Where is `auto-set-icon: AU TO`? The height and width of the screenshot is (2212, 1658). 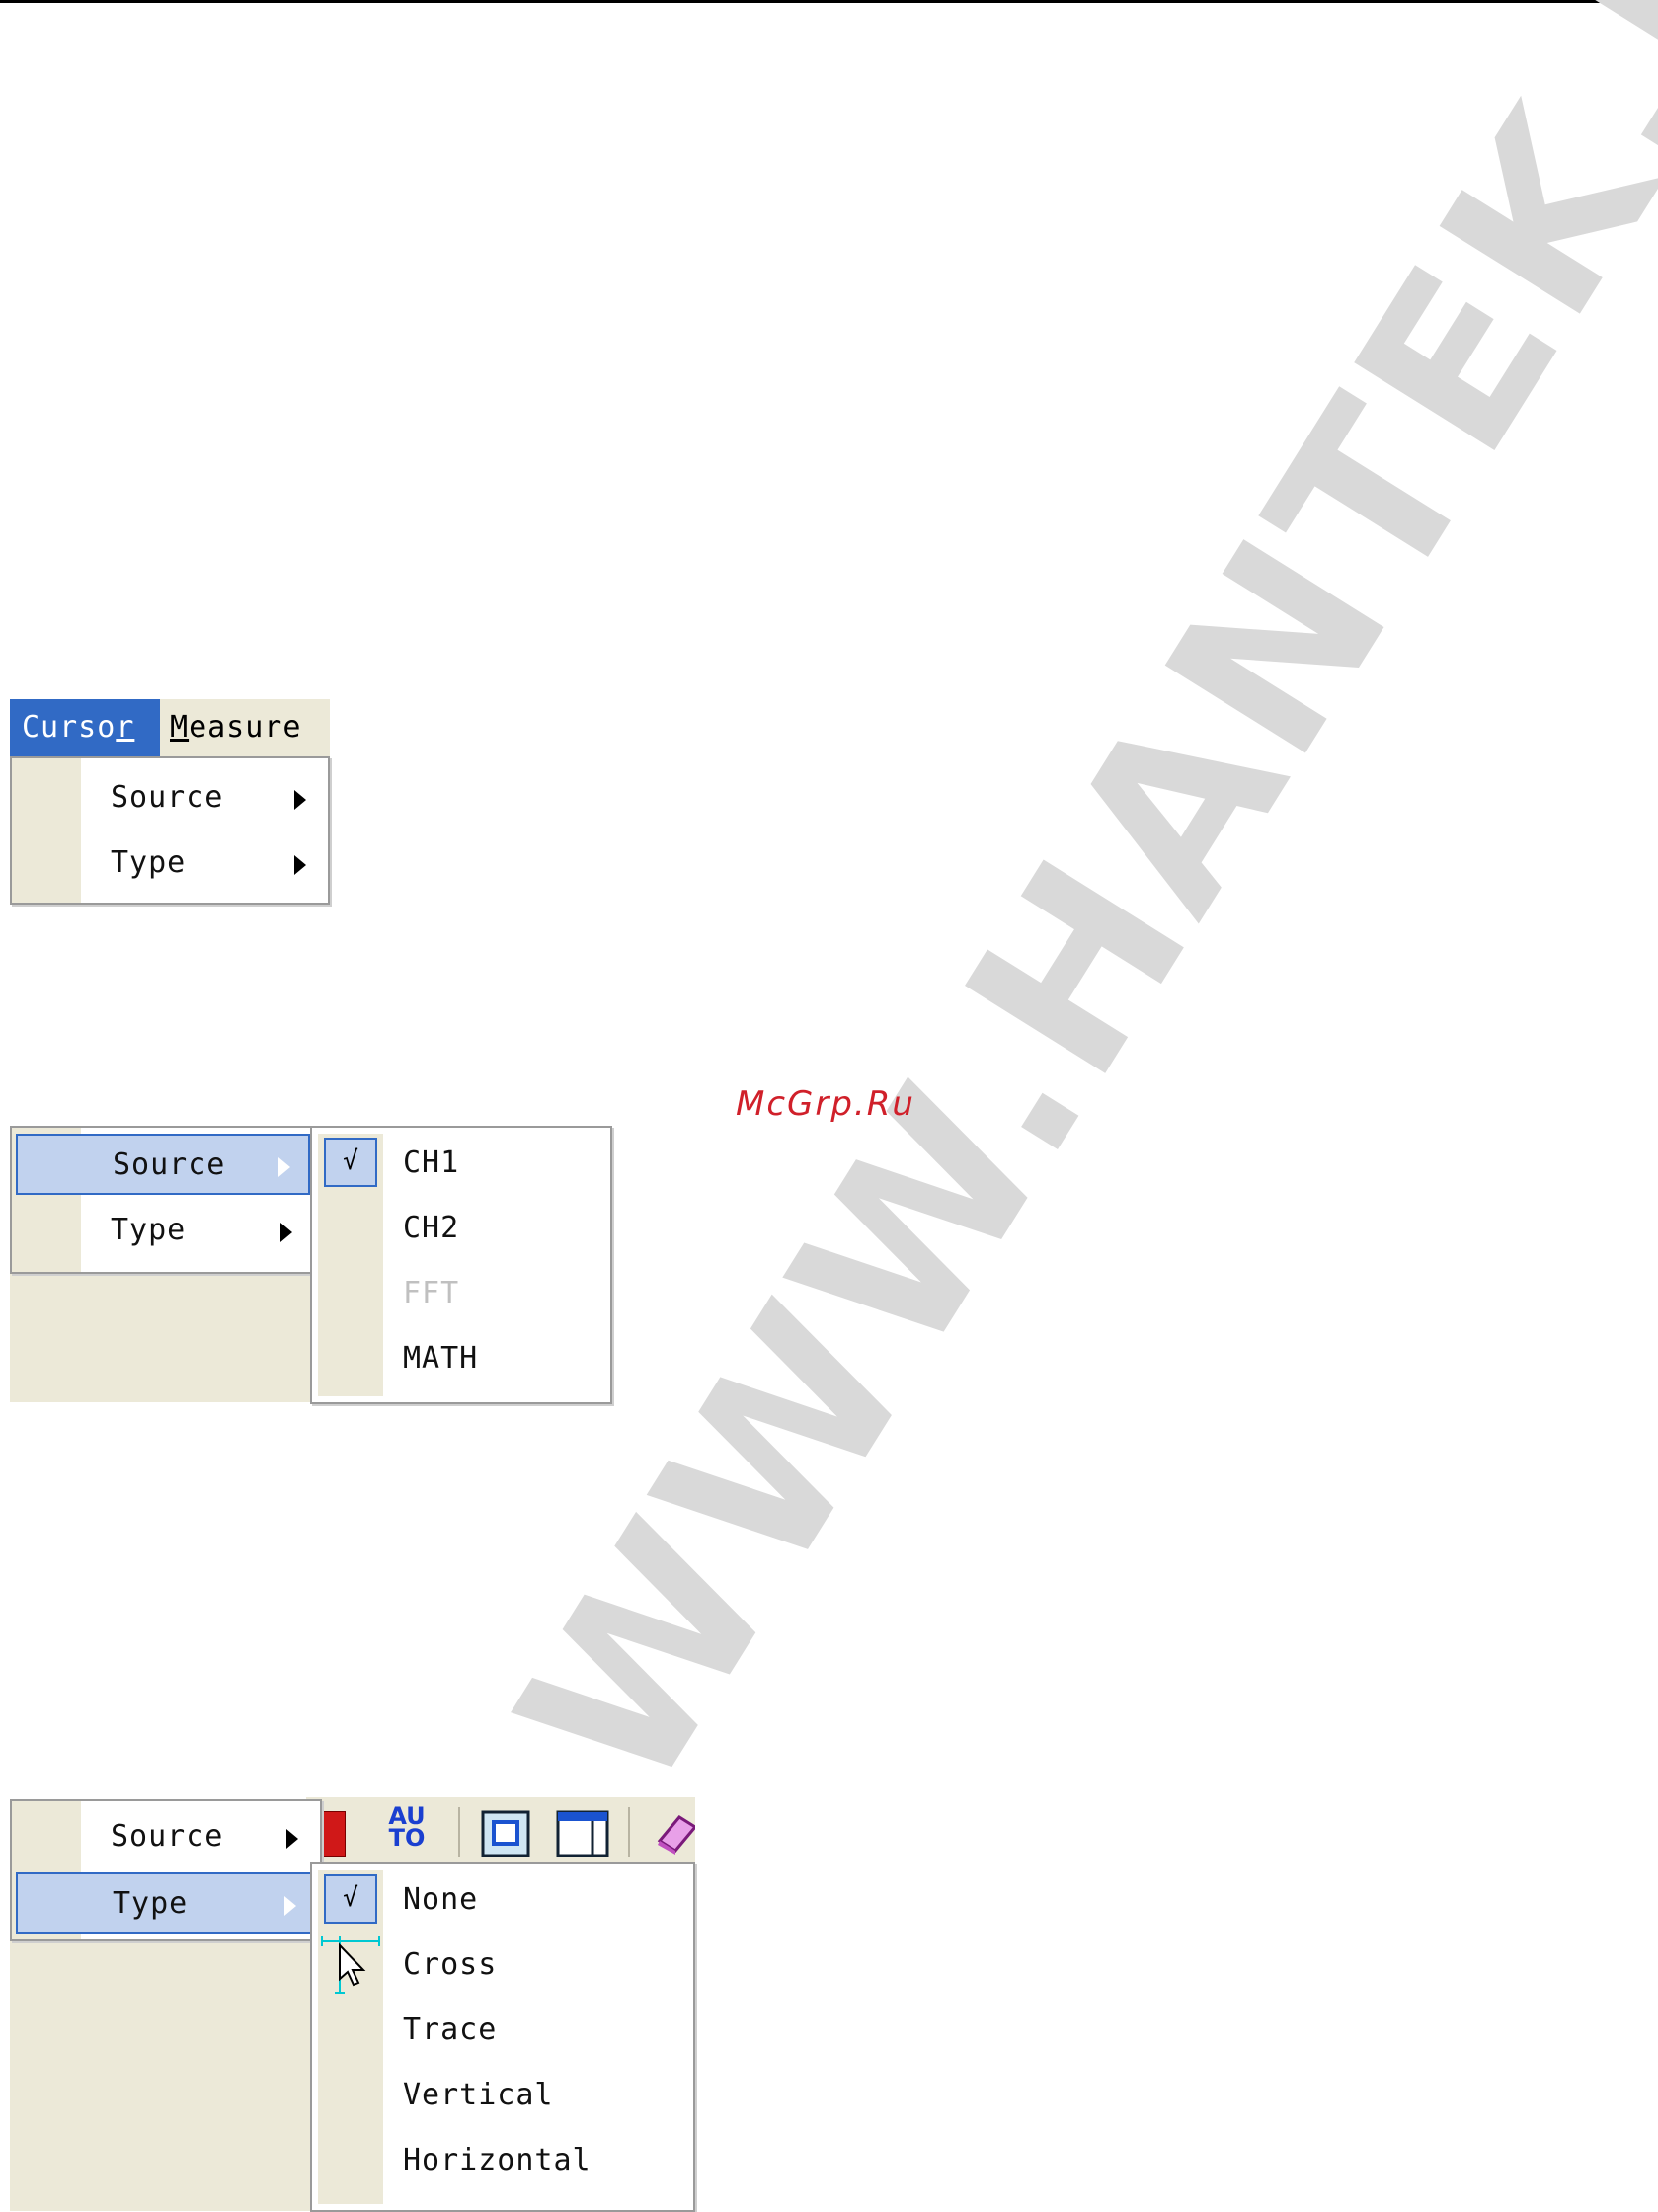 auto-set-icon: AU TO is located at coordinates (407, 1827).